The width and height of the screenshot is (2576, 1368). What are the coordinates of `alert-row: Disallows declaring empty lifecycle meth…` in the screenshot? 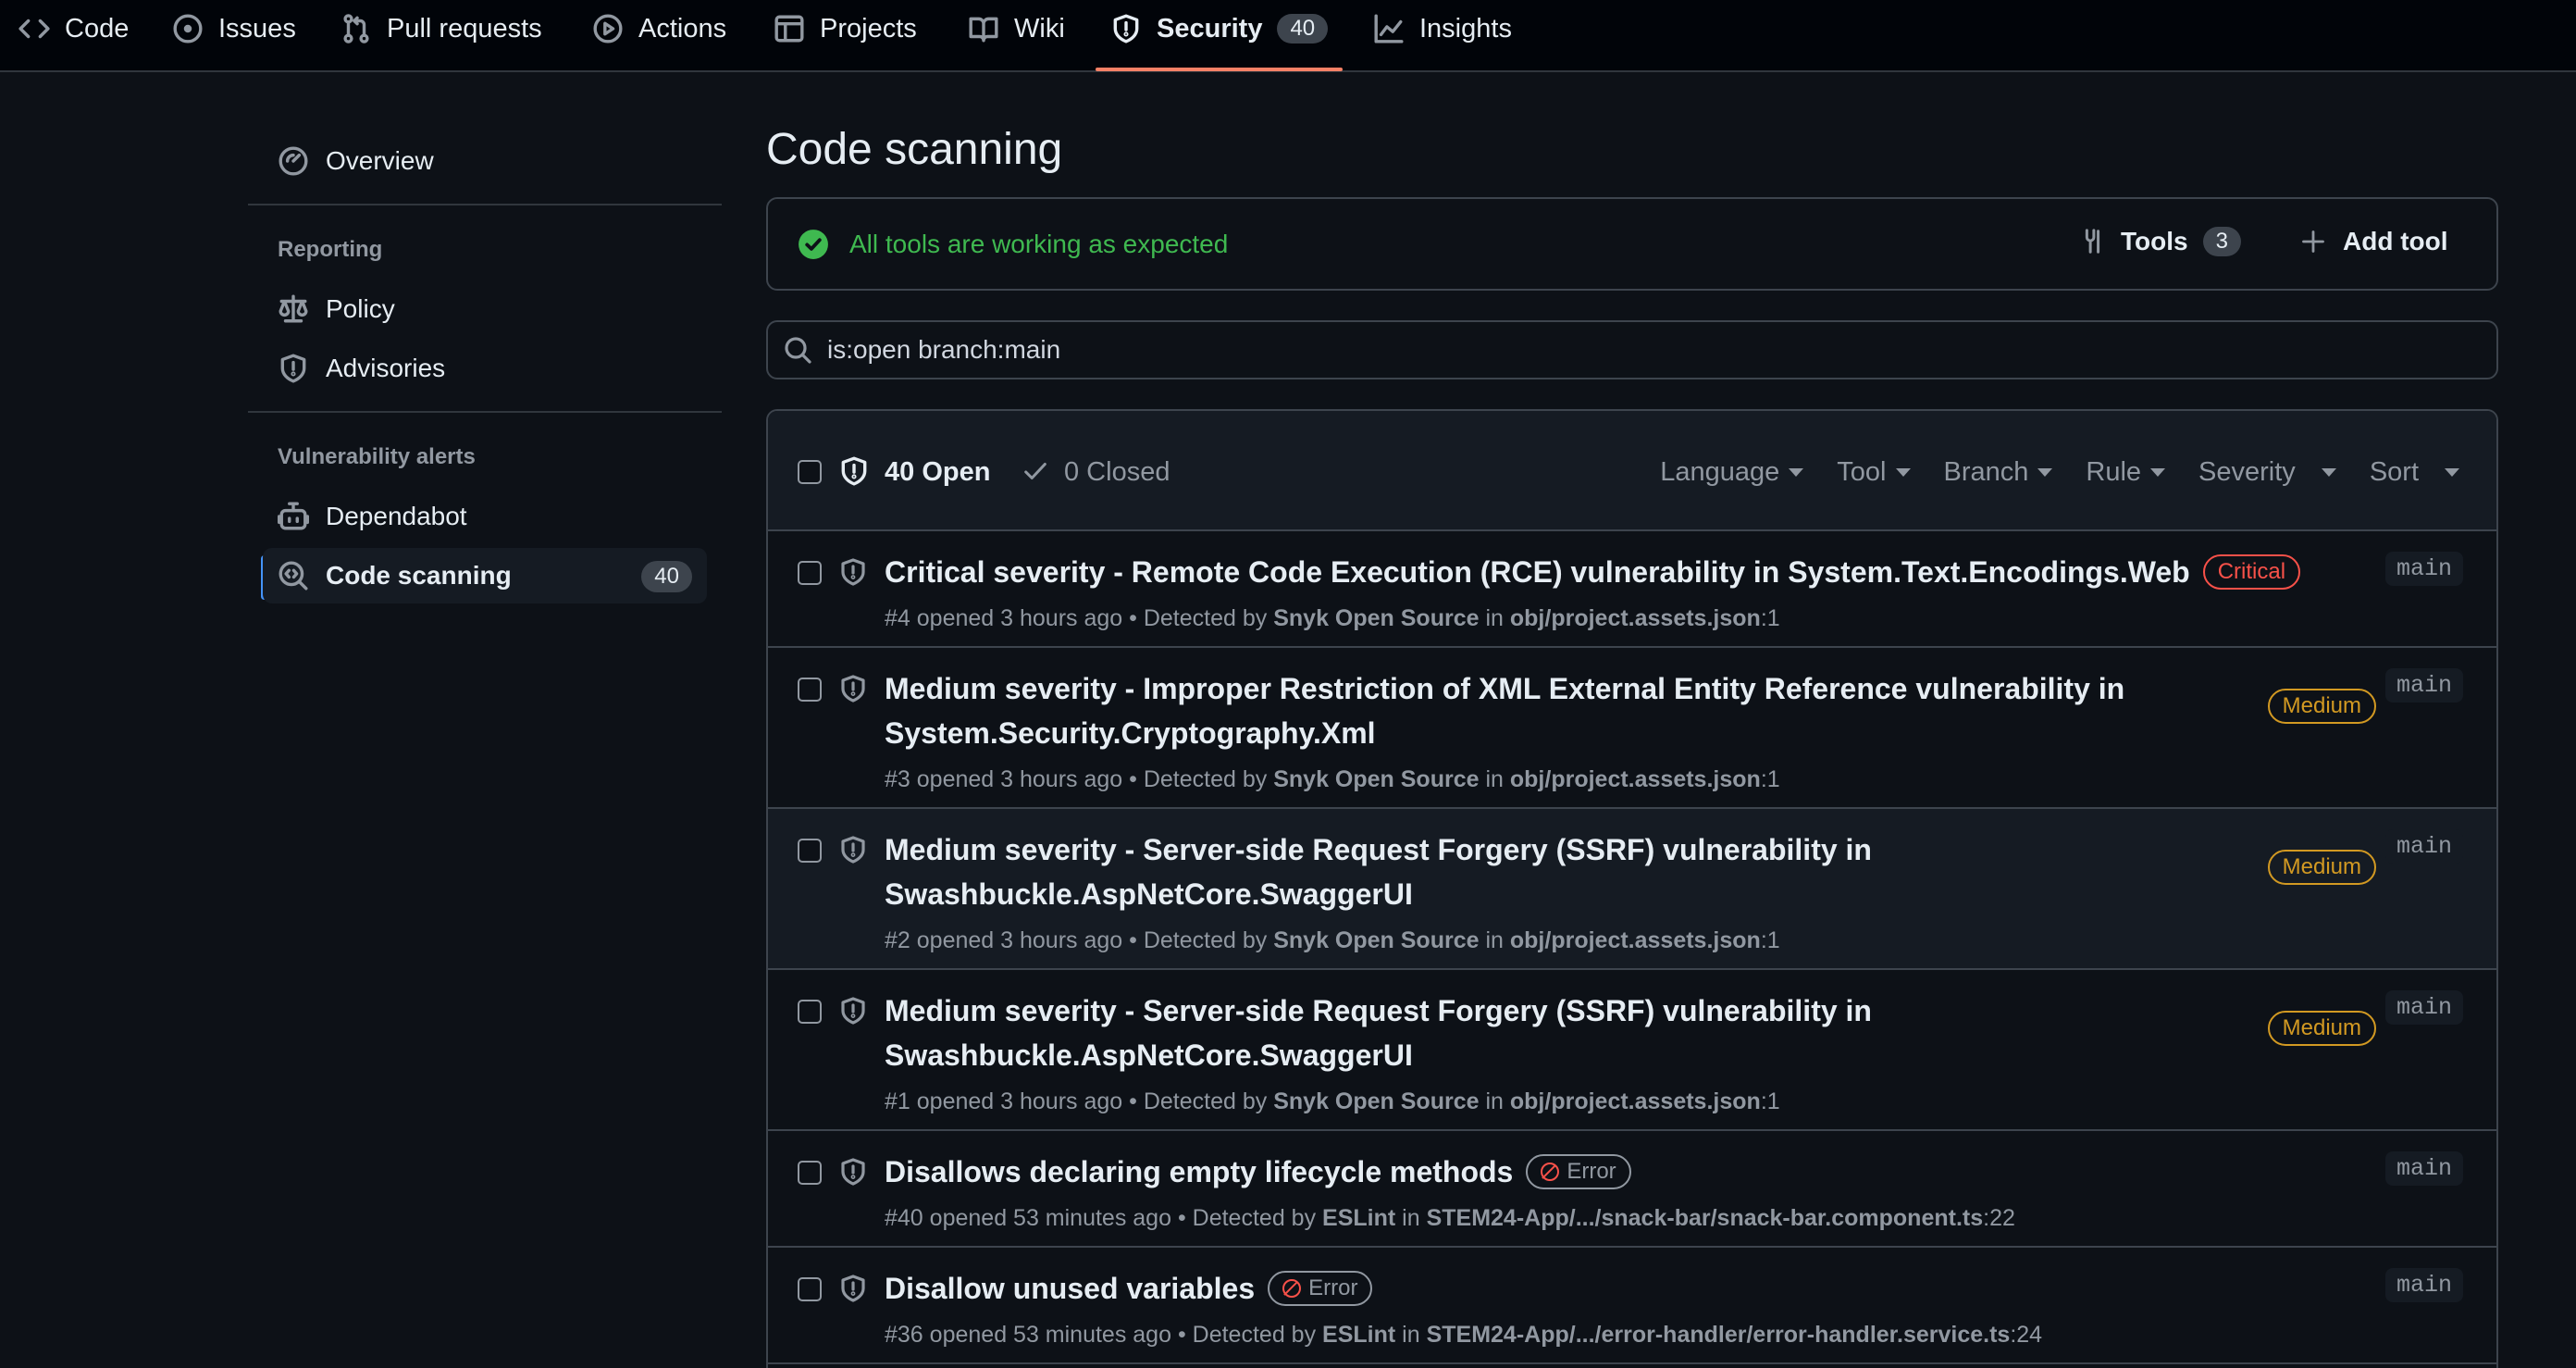 It's located at (1632, 1190).